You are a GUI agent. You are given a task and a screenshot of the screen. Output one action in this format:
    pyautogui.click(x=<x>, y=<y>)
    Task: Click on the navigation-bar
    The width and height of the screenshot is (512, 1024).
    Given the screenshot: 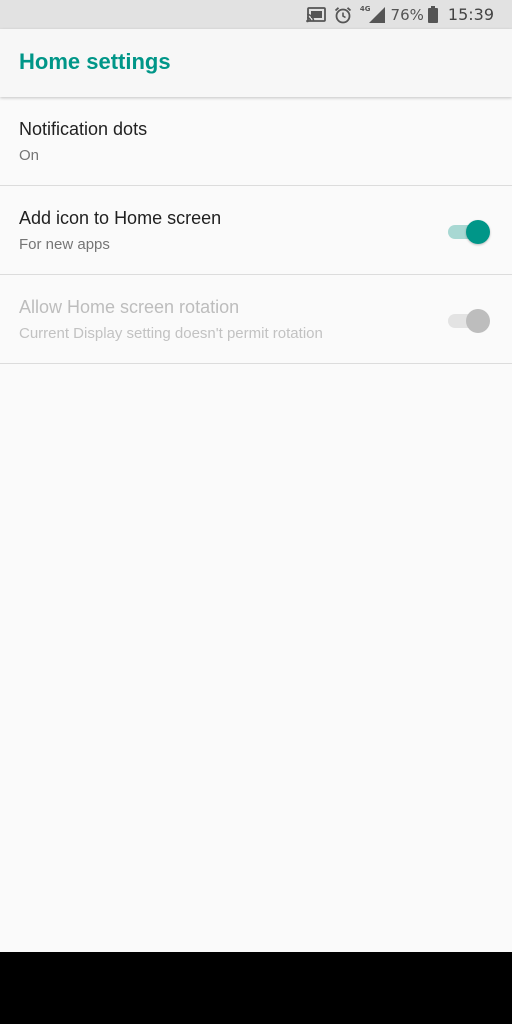 What is the action you would take?
    pyautogui.click(x=256, y=988)
    